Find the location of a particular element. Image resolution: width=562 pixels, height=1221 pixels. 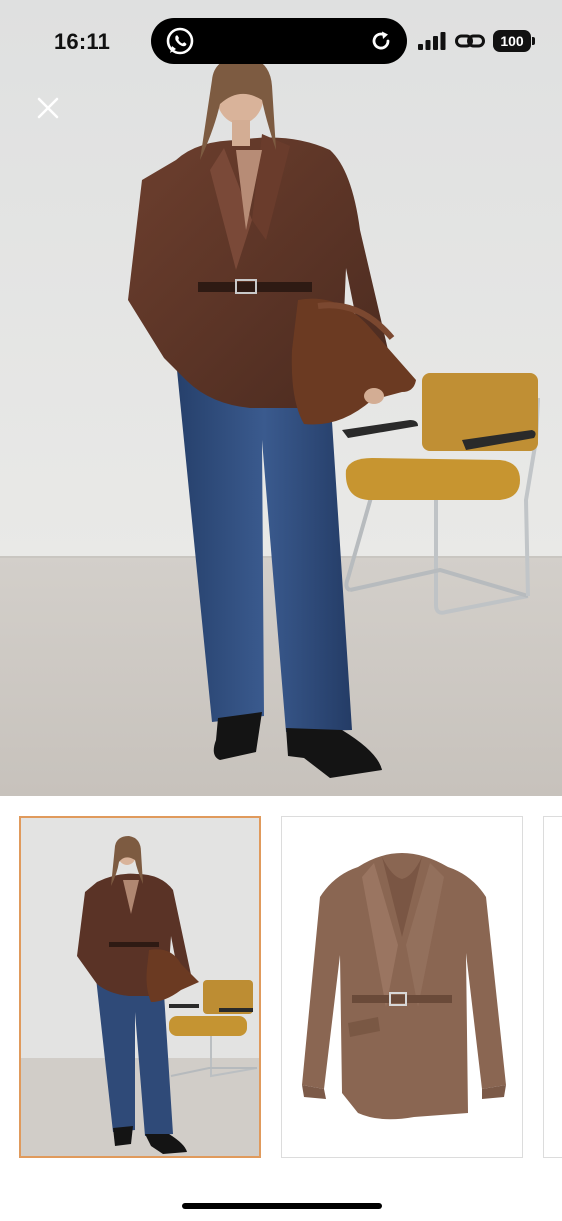

dynamic-island is located at coordinates (279, 41).